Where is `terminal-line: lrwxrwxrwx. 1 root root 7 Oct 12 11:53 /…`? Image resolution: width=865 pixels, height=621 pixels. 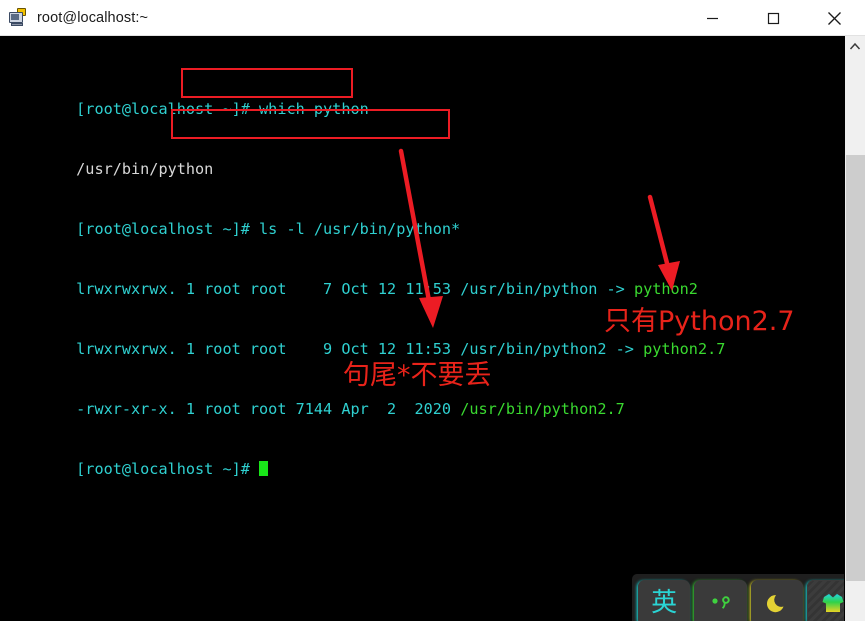
terminal-line: lrwxrwxrwx. 1 root root 7 Oct 12 11:53 /… is located at coordinates (364, 278).